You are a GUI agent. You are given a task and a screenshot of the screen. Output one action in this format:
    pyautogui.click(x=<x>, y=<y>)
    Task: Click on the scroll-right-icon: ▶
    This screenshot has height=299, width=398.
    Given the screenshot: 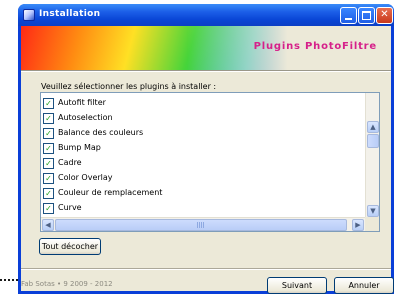 What is the action you would take?
    pyautogui.click(x=358, y=225)
    